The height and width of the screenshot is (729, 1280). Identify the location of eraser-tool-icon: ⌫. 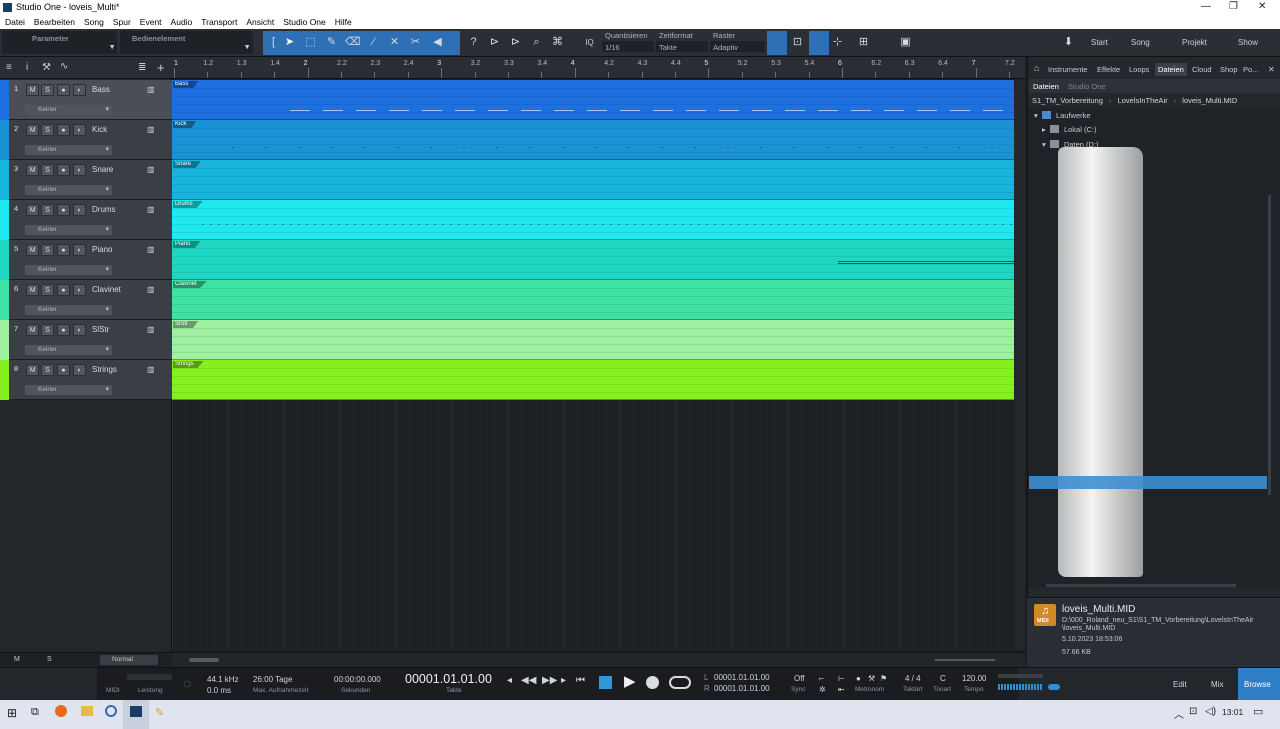
(353, 42).